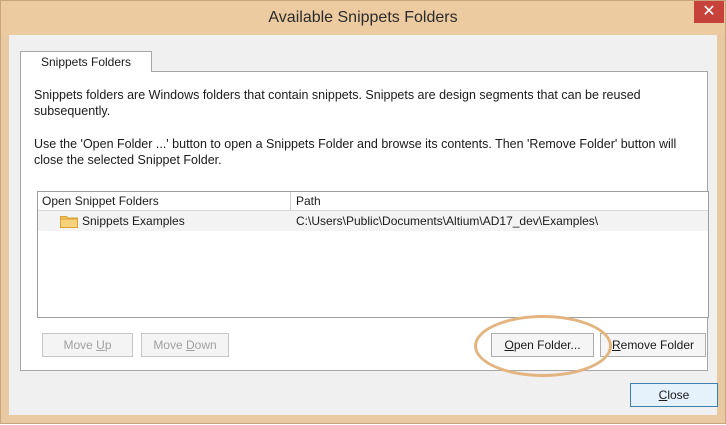  What do you see at coordinates (69, 222) in the screenshot?
I see `folder-icon` at bounding box center [69, 222].